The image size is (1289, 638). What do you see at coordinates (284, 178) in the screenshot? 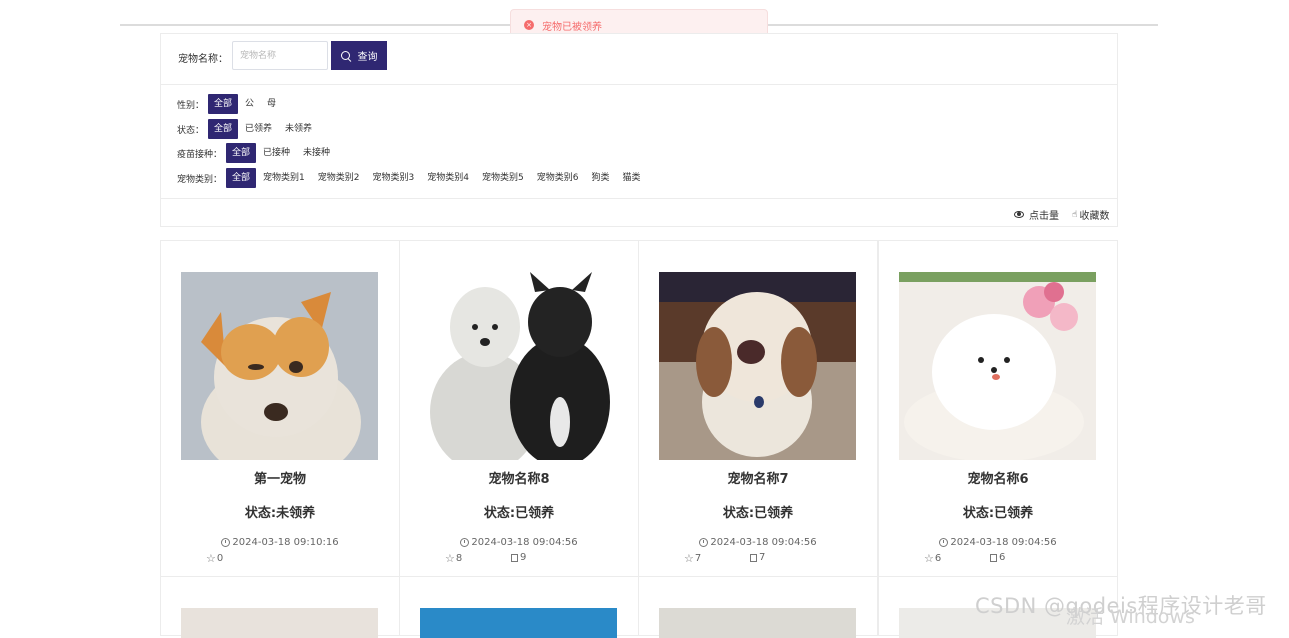
I see `category-option: 宠物类别1` at bounding box center [284, 178].